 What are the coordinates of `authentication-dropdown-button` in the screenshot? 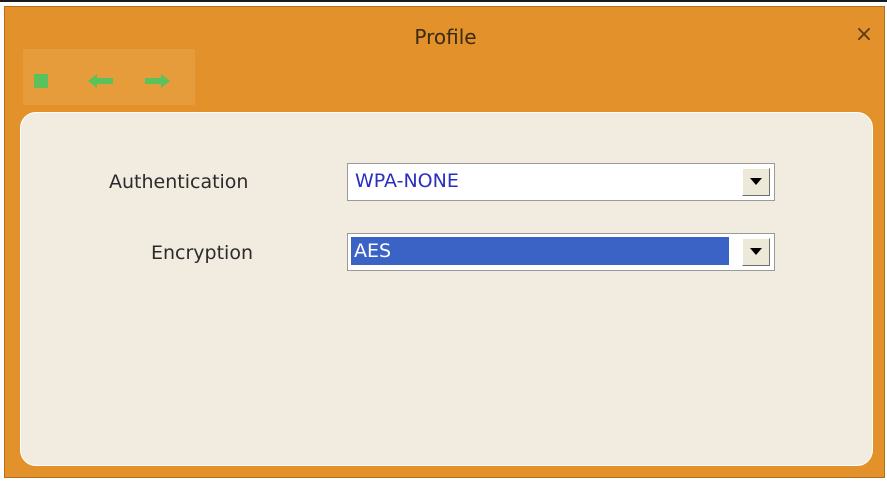 It's located at (756, 182).